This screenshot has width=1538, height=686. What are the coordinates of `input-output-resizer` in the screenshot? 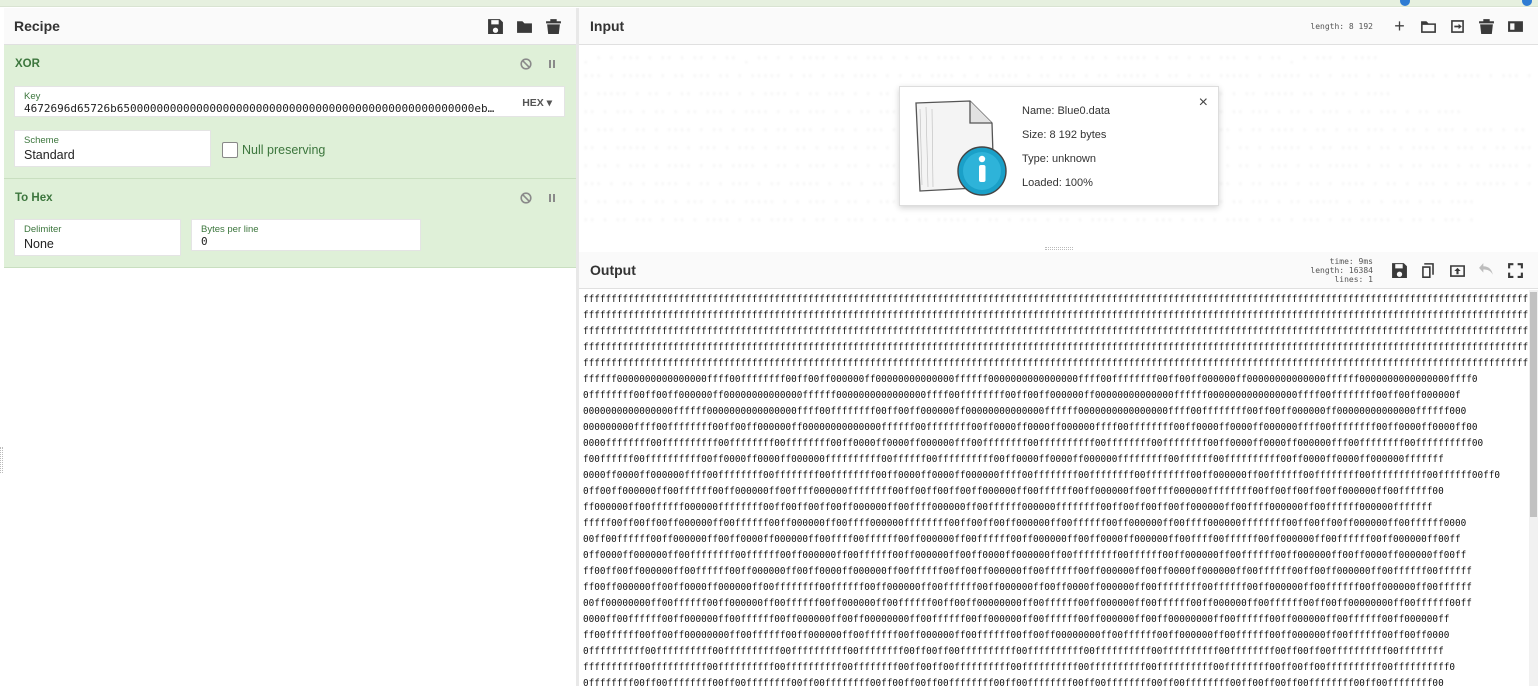 It's located at (1059, 248).